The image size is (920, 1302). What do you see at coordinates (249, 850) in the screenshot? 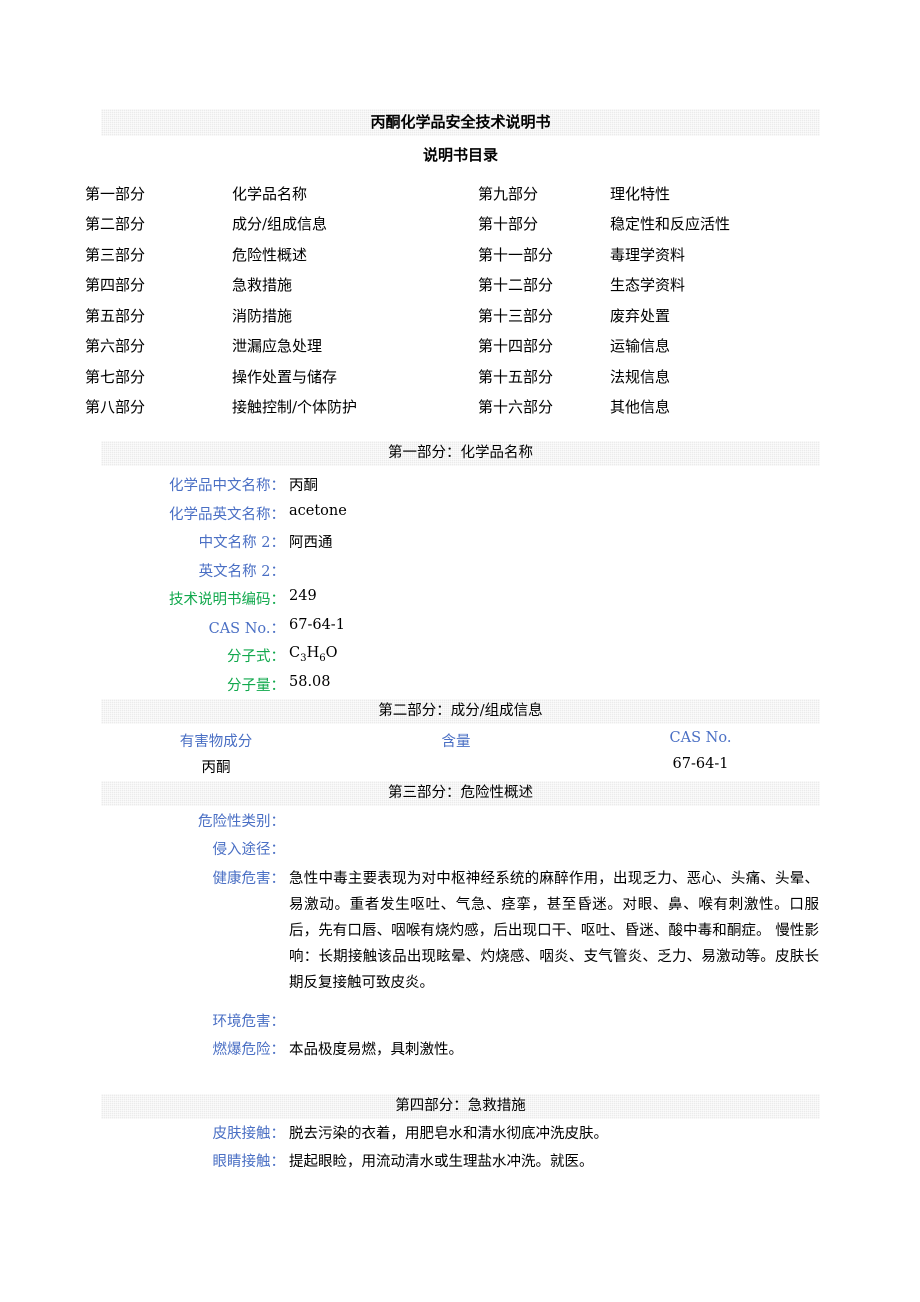
I see `field-label: 侵入途径：` at bounding box center [249, 850].